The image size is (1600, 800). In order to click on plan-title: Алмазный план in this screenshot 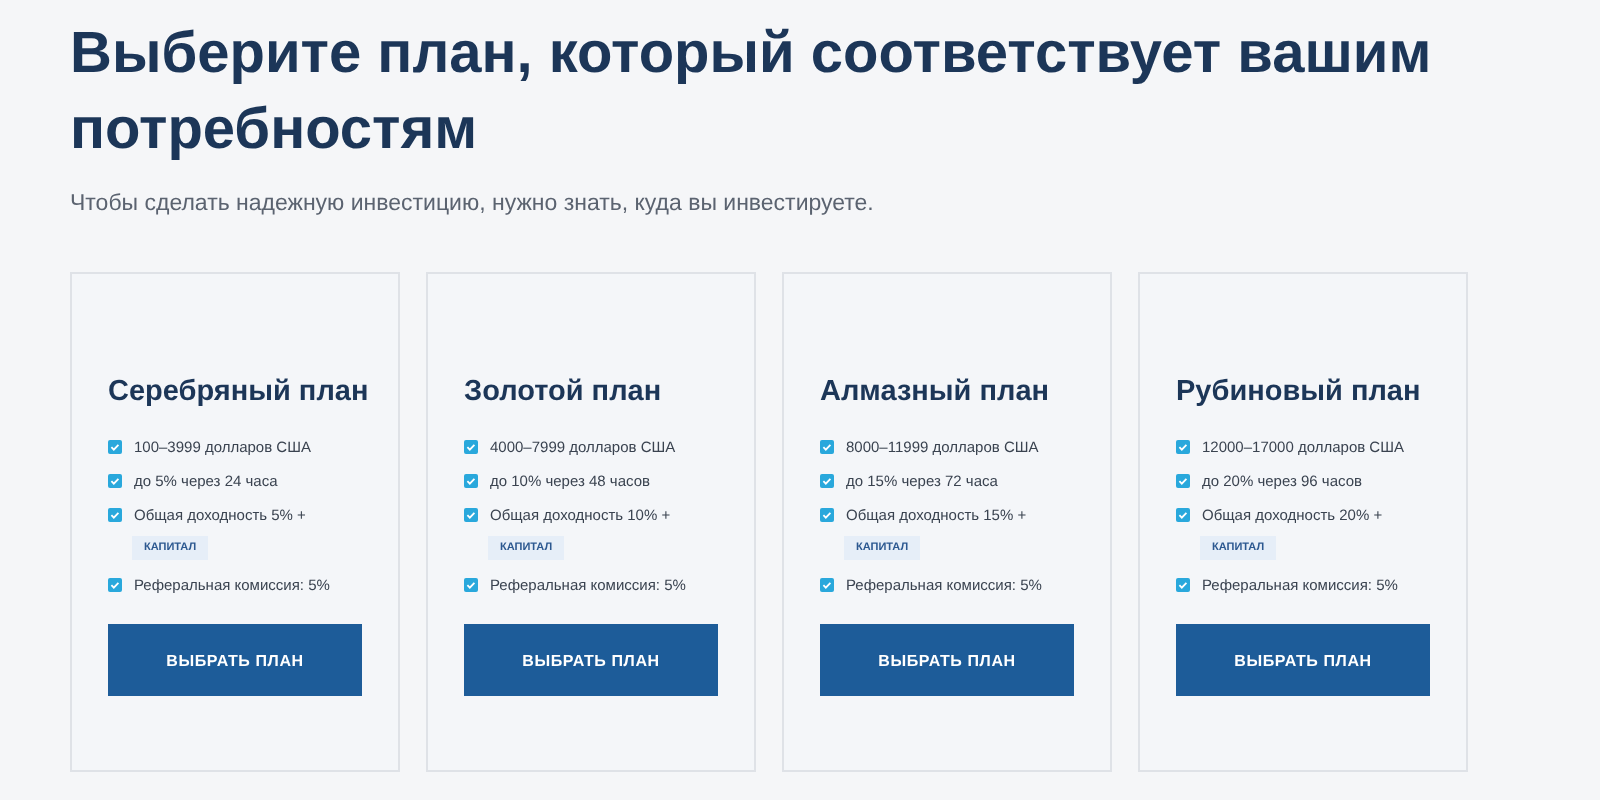, I will do `click(936, 392)`.